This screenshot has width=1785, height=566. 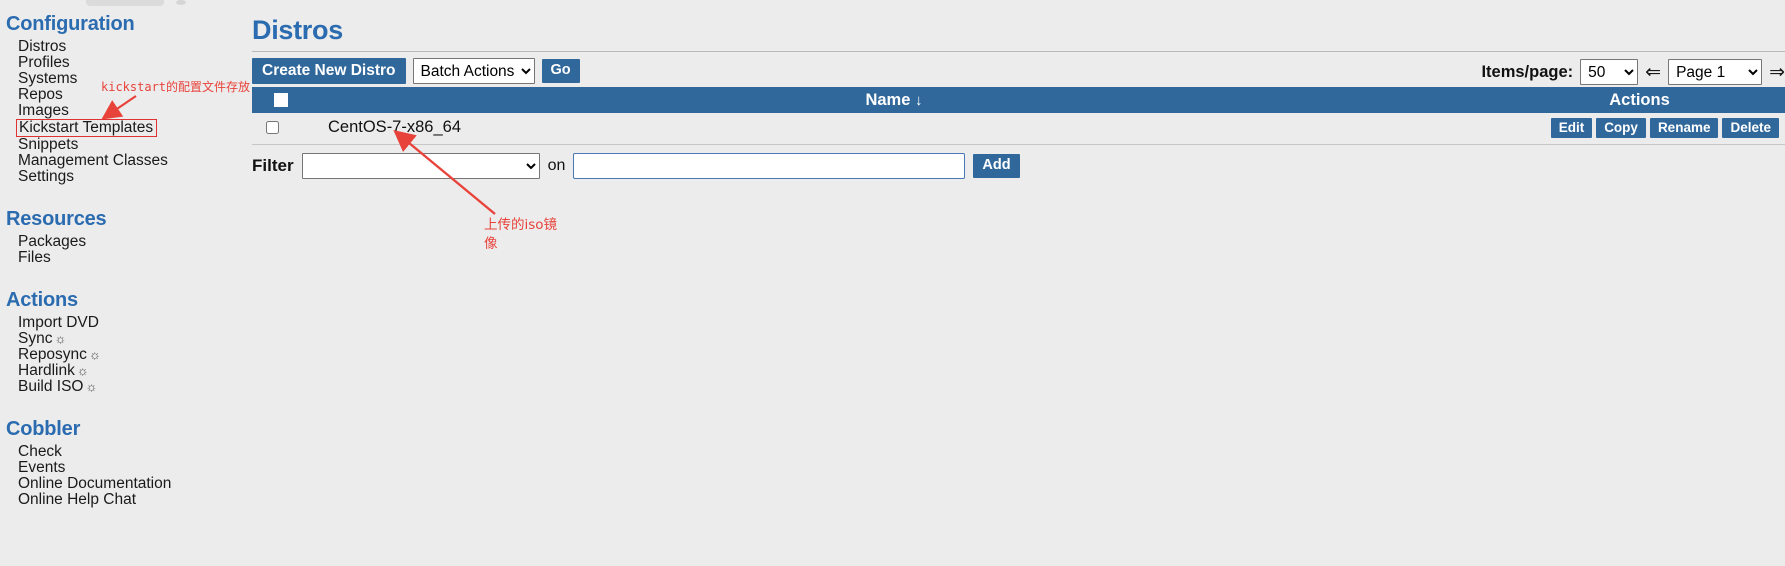 I want to click on sidebar-item-label: Kickstart Templates, so click(x=86, y=127).